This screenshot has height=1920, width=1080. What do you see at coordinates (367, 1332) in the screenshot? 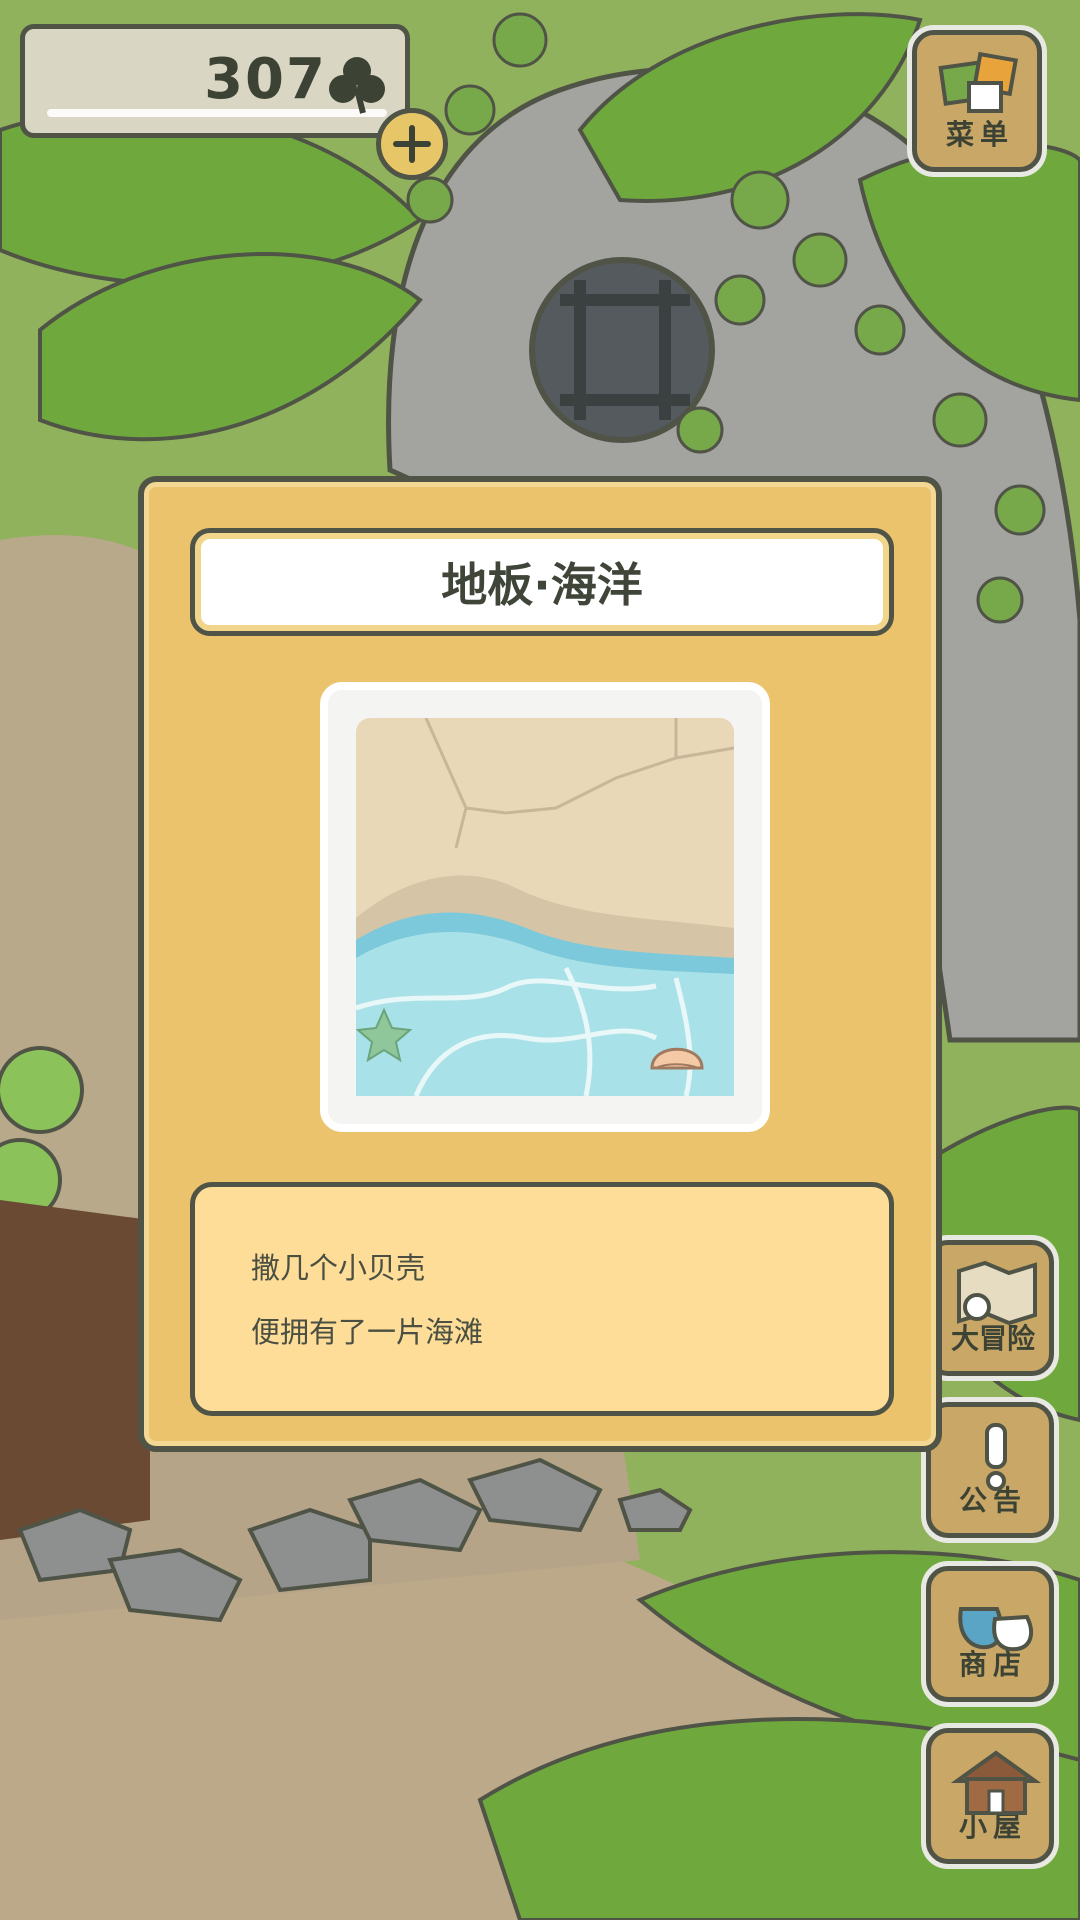
I see `description-line: 便拥有了一片海滩` at bounding box center [367, 1332].